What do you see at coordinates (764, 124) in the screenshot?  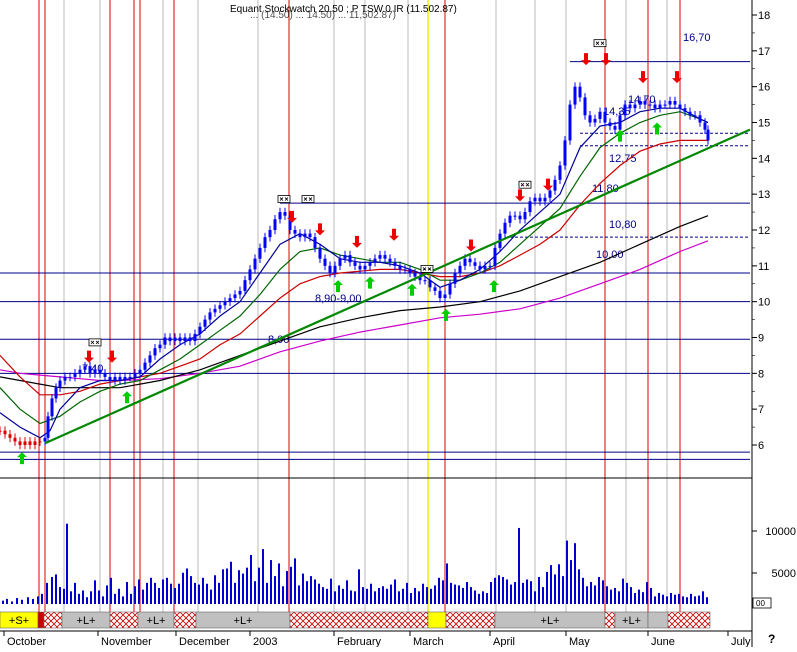 I see `y-tick-label: 15` at bounding box center [764, 124].